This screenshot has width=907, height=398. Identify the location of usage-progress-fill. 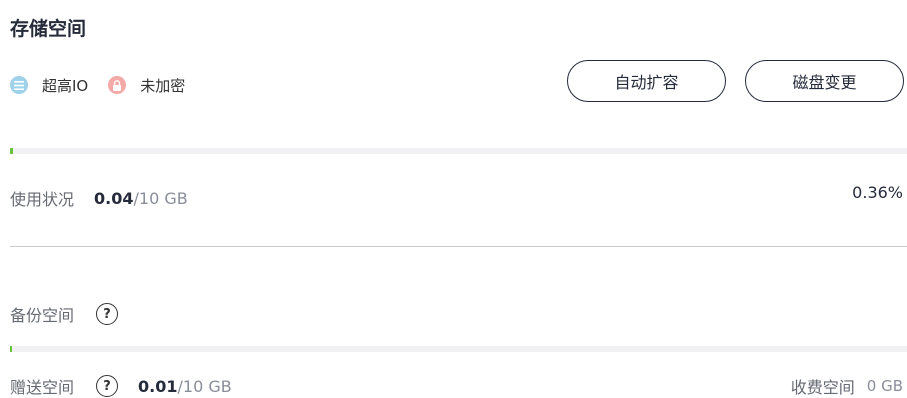
(12, 151).